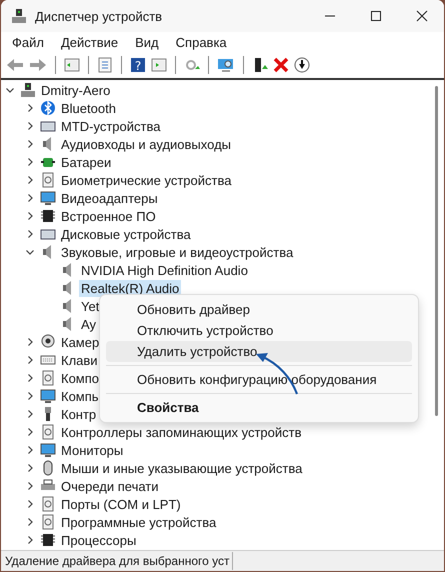  Describe the element at coordinates (146, 144) in the screenshot. I see `tree-item: Аудиовходы и аудиовыходы` at that location.